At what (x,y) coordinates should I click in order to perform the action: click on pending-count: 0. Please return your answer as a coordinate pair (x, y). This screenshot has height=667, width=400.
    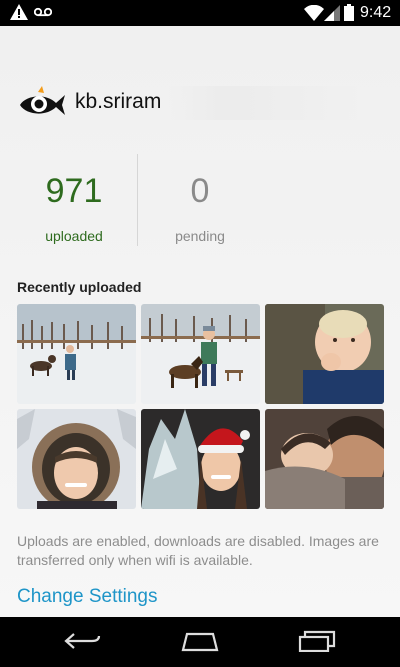
    Looking at the image, I should click on (200, 191).